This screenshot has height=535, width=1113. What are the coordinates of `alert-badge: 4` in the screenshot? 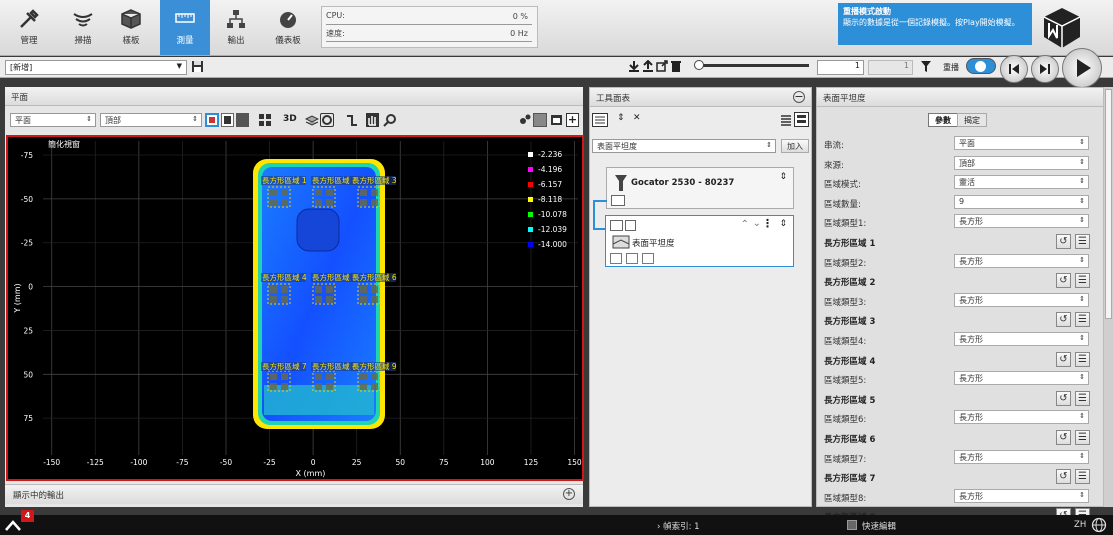 It's located at (27, 516).